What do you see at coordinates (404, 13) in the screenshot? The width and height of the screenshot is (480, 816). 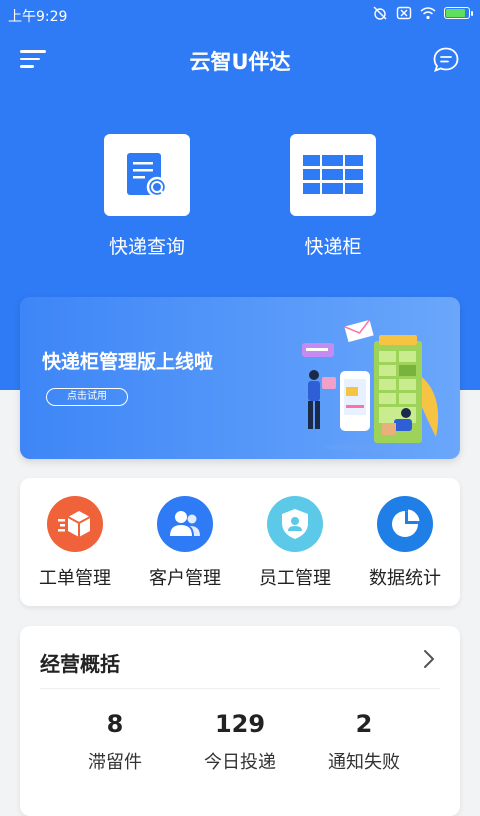 I see `sim-off-icon` at bounding box center [404, 13].